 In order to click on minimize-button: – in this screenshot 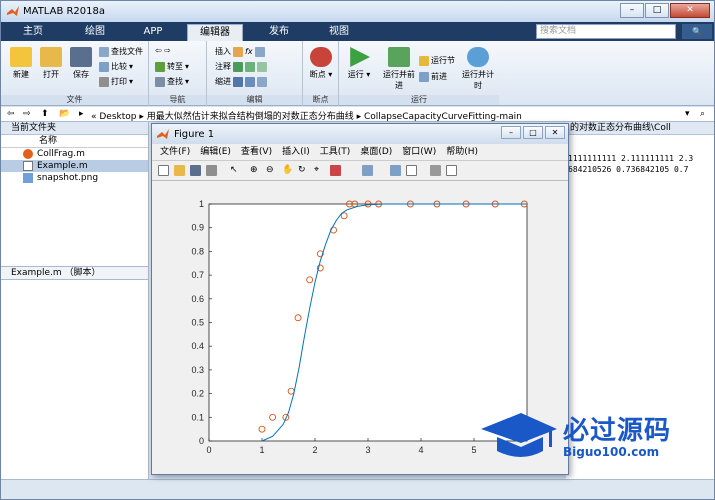, I will do `click(632, 10)`.